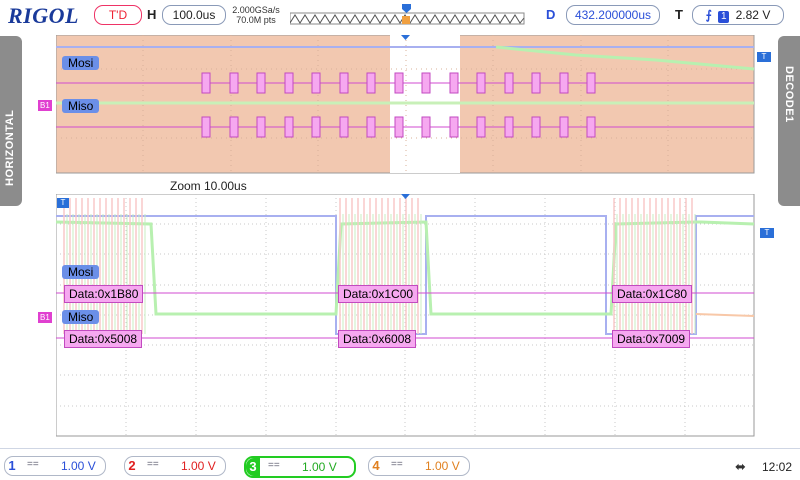 The width and height of the screenshot is (800, 480). I want to click on trigger-label: T, so click(679, 14).